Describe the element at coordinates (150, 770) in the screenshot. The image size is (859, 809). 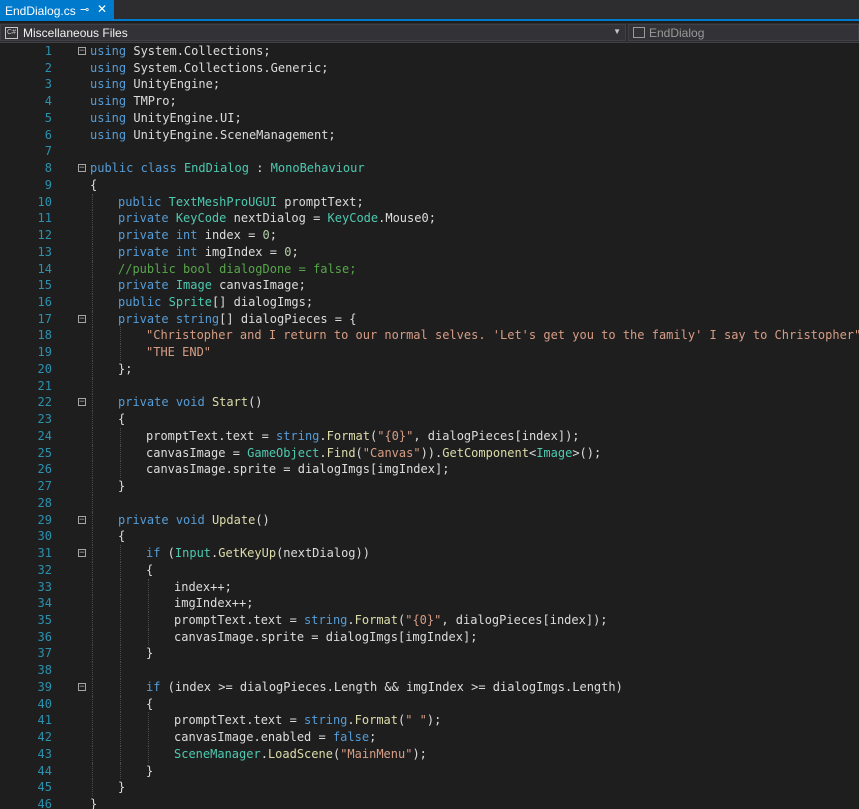
I see `code-token: }` at that location.